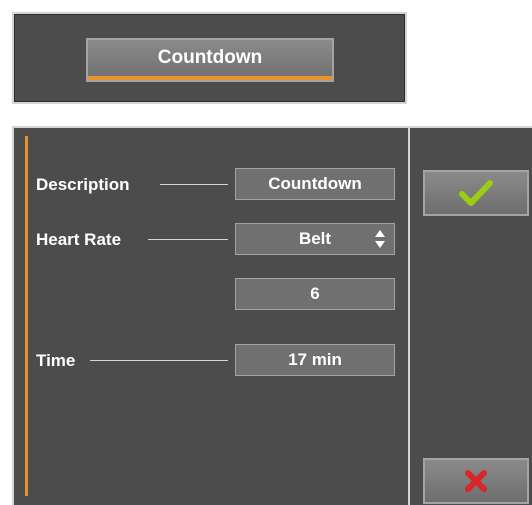 The height and width of the screenshot is (505, 532). What do you see at coordinates (188, 239) in the screenshot?
I see `heart-rate-leader` at bounding box center [188, 239].